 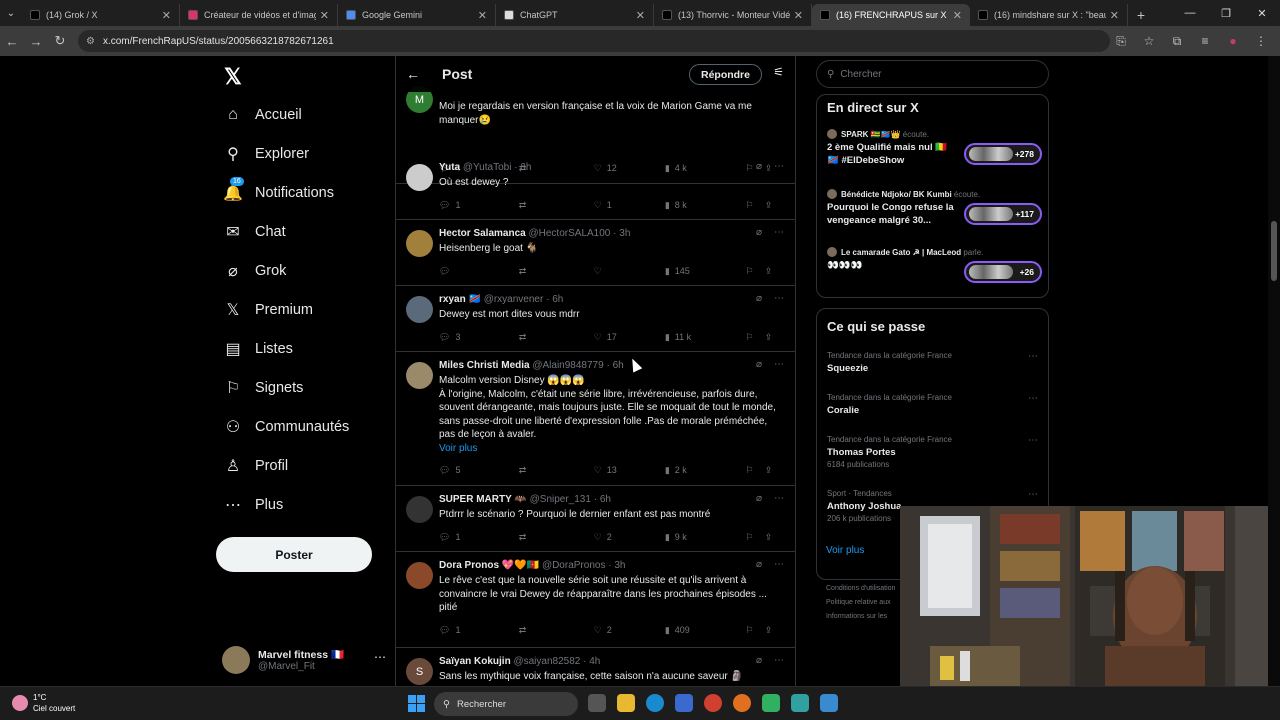 What do you see at coordinates (574, 565) in the screenshot?
I see `tweet-handle: @DoraPronos` at bounding box center [574, 565].